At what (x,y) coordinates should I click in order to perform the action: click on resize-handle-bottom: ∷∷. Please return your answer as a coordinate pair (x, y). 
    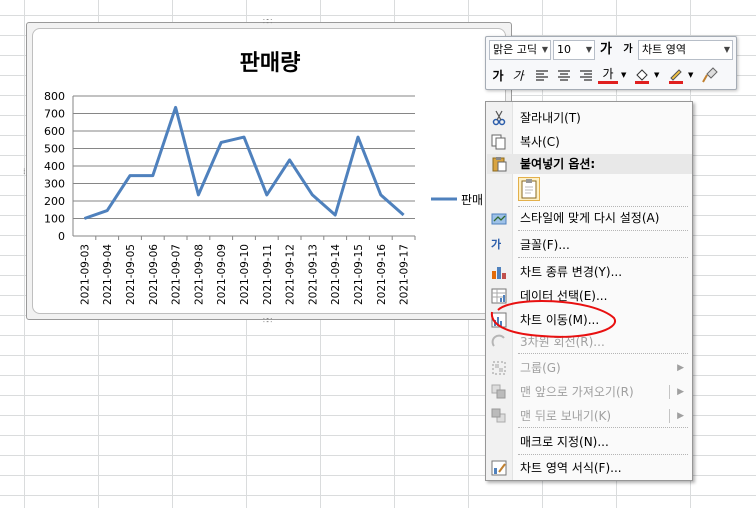
    Looking at the image, I should click on (267, 321).